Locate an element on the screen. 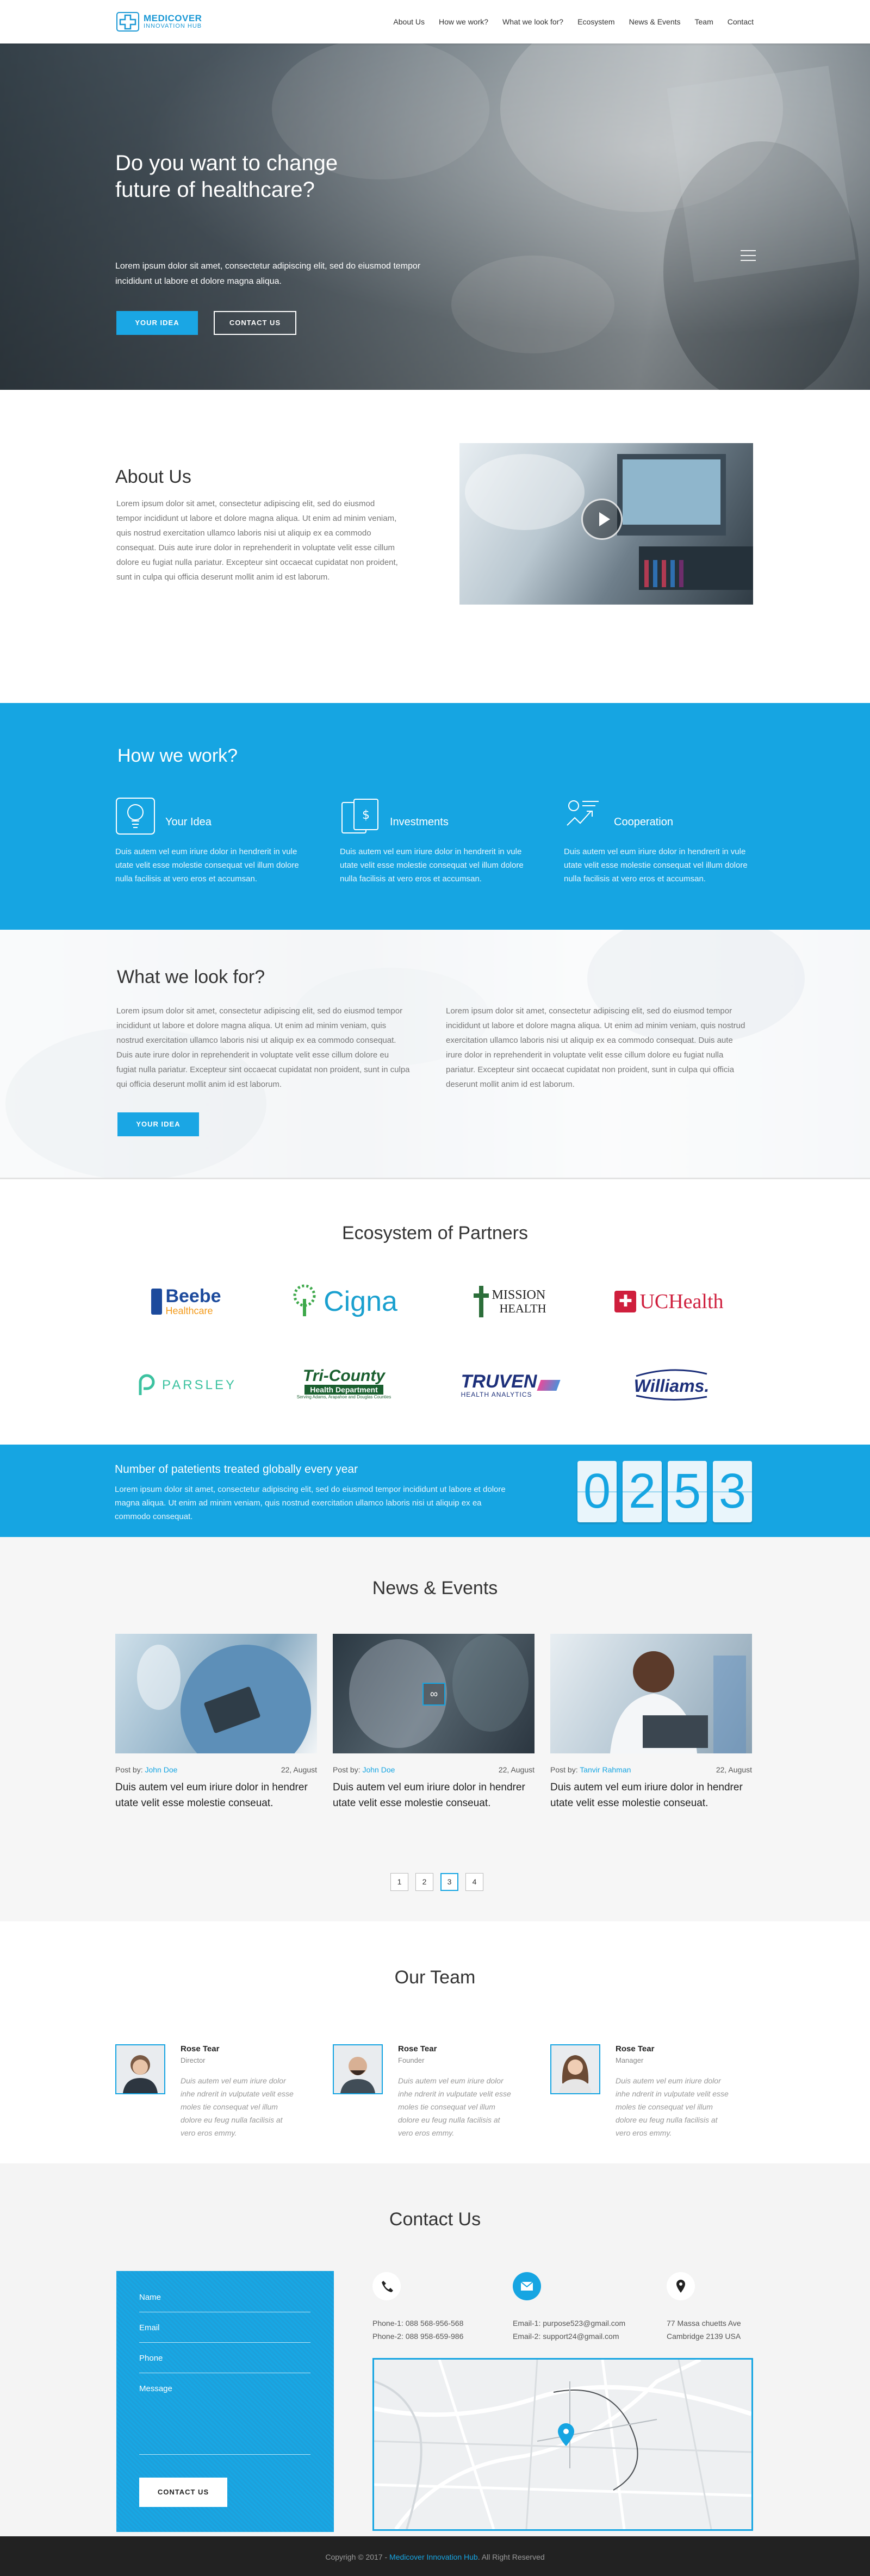 The image size is (870, 2576). phone-field: Phone is located at coordinates (224, 2363).